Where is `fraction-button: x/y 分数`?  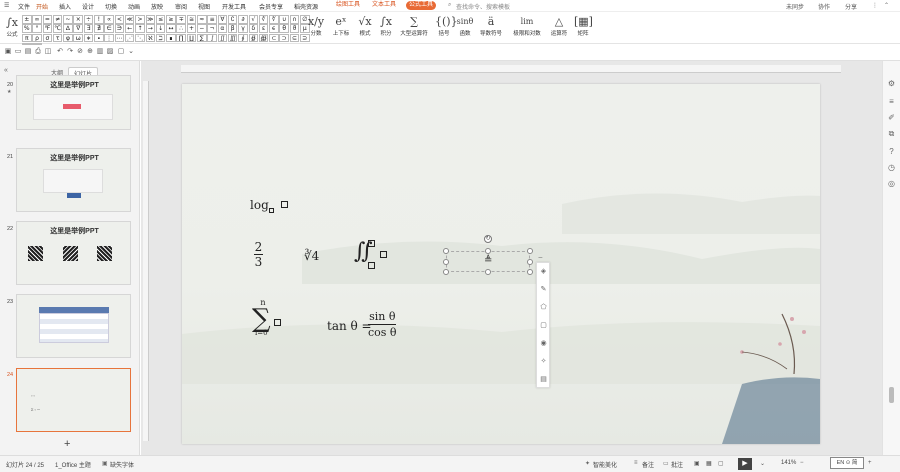
fraction-button: x/y 分数 is located at coordinates (316, 25).